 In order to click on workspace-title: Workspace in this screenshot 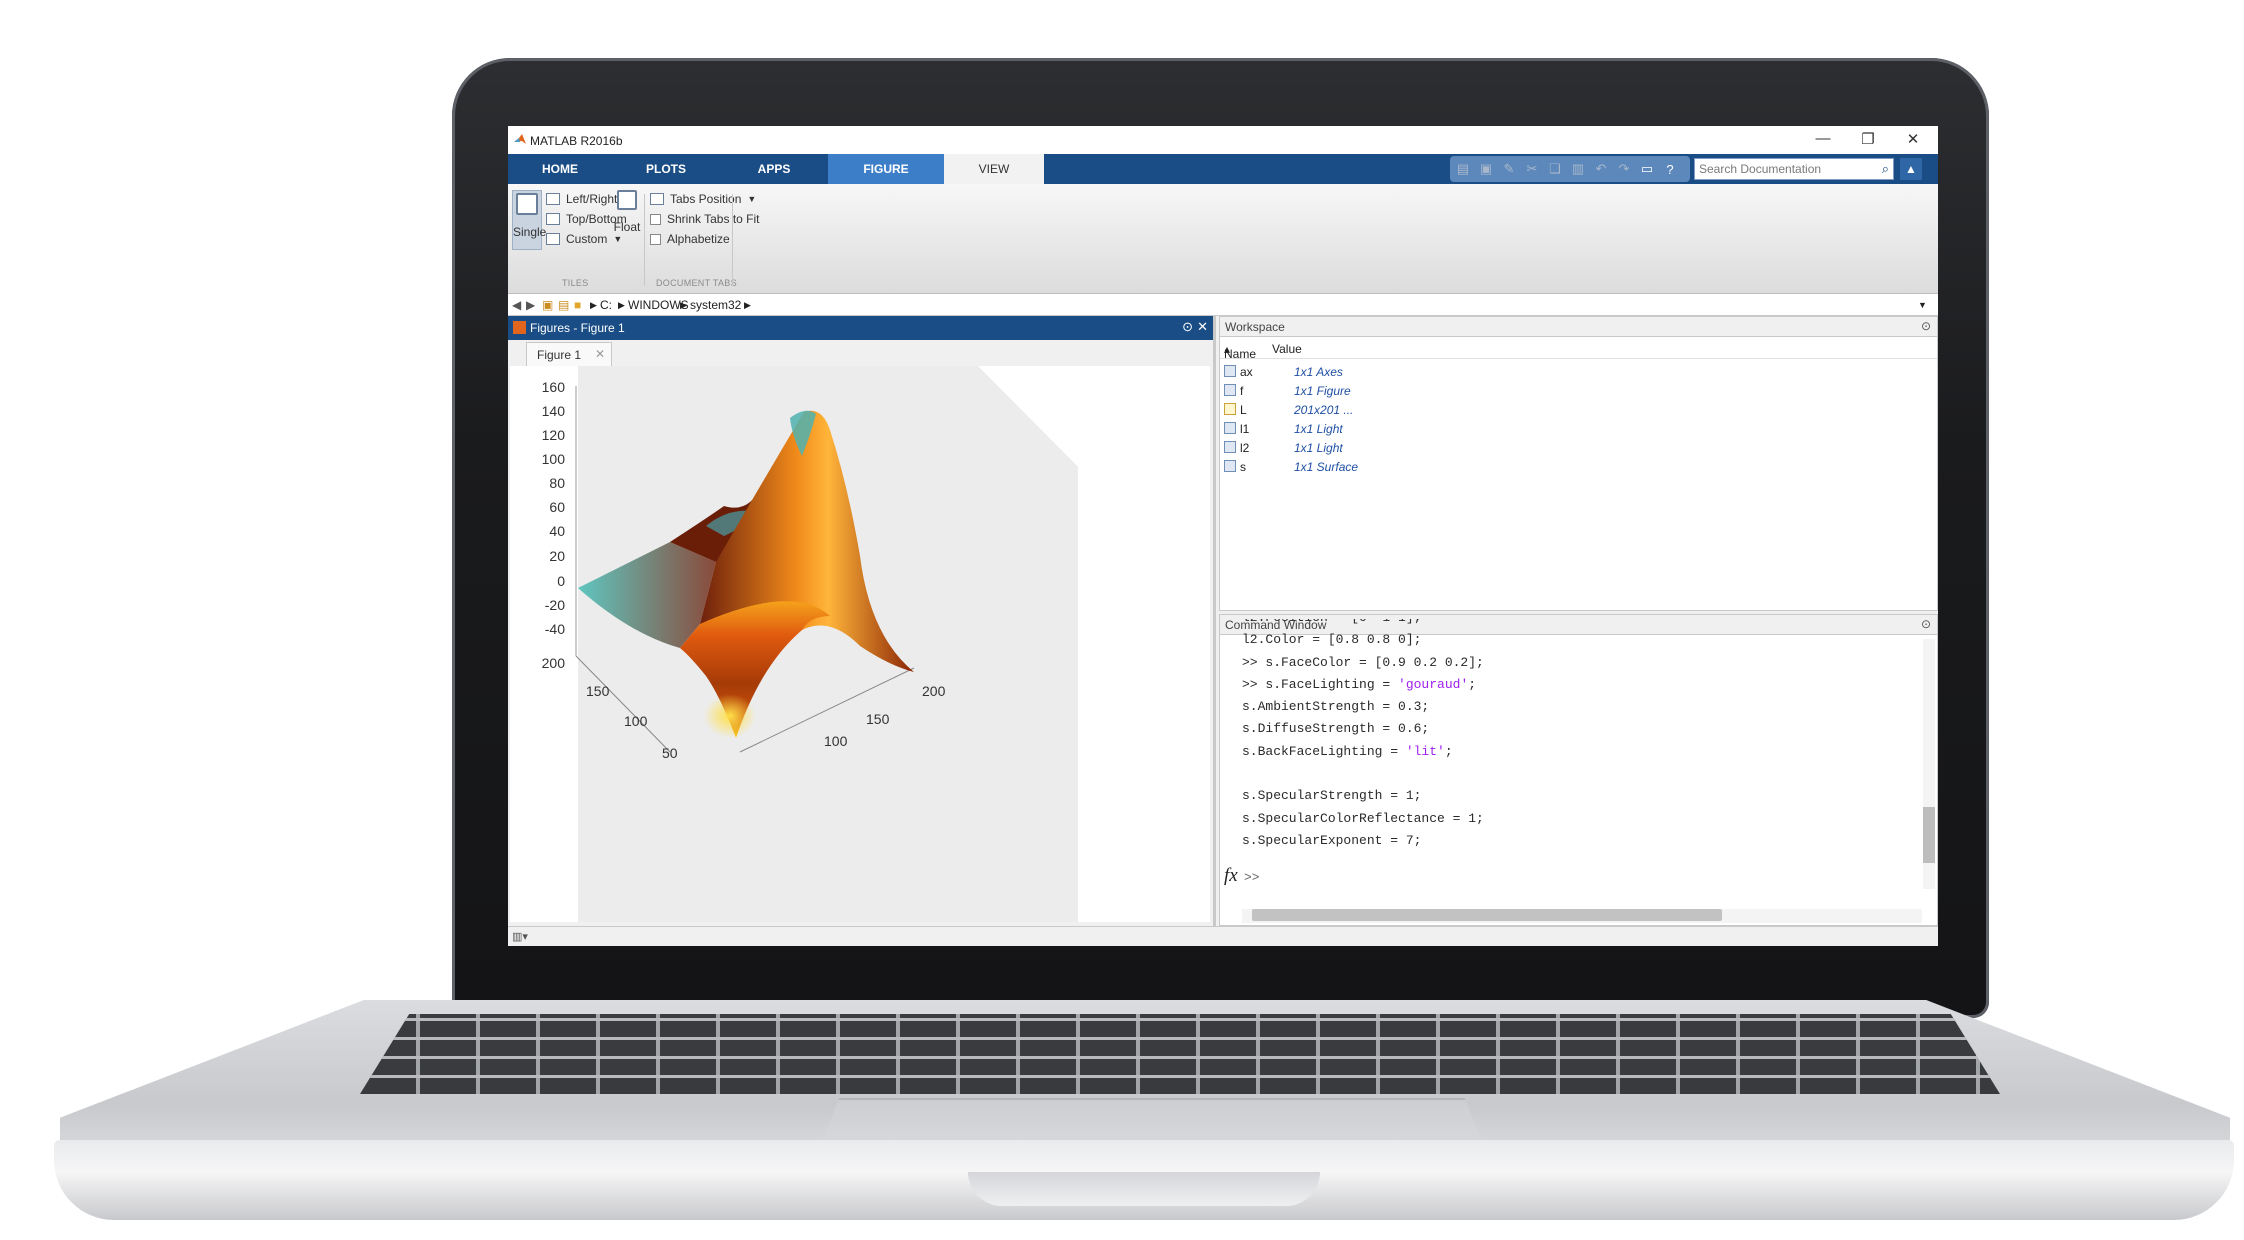, I will do `click(1255, 327)`.